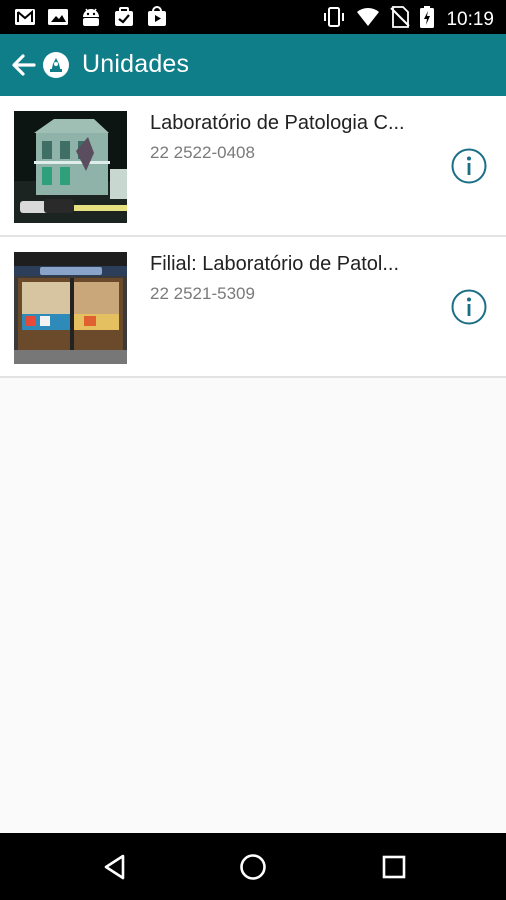 Image resolution: width=506 pixels, height=900 pixels. Describe the element at coordinates (70, 167) in the screenshot. I see `building-photo` at that location.